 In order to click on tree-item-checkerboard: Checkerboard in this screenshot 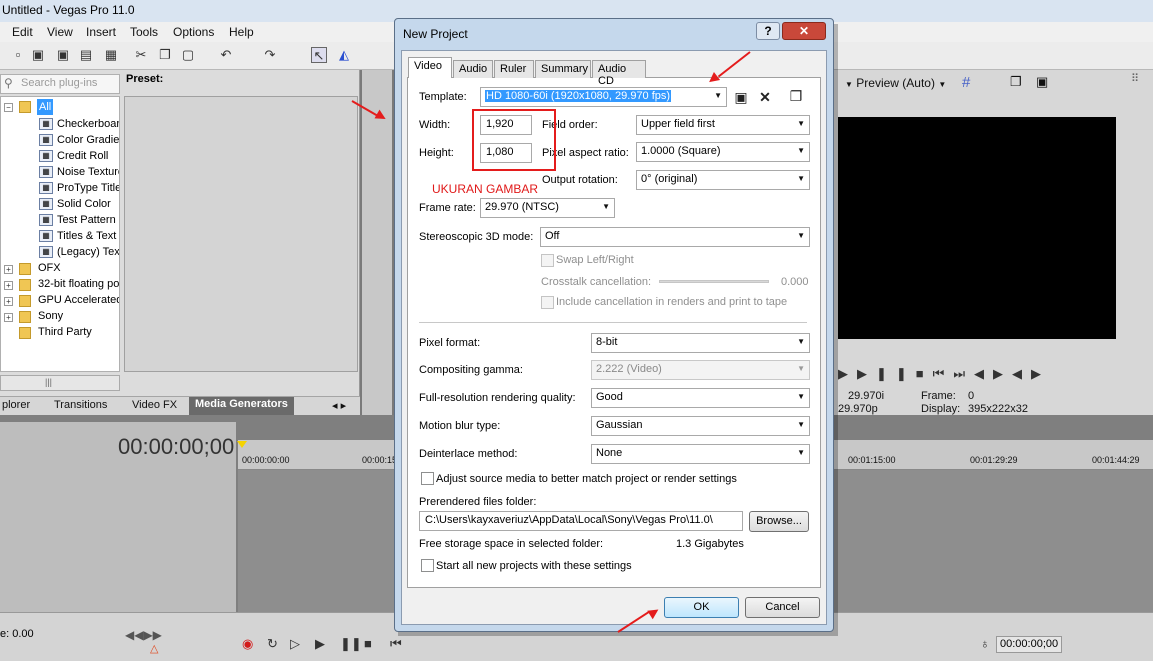, I will do `click(88, 124)`.